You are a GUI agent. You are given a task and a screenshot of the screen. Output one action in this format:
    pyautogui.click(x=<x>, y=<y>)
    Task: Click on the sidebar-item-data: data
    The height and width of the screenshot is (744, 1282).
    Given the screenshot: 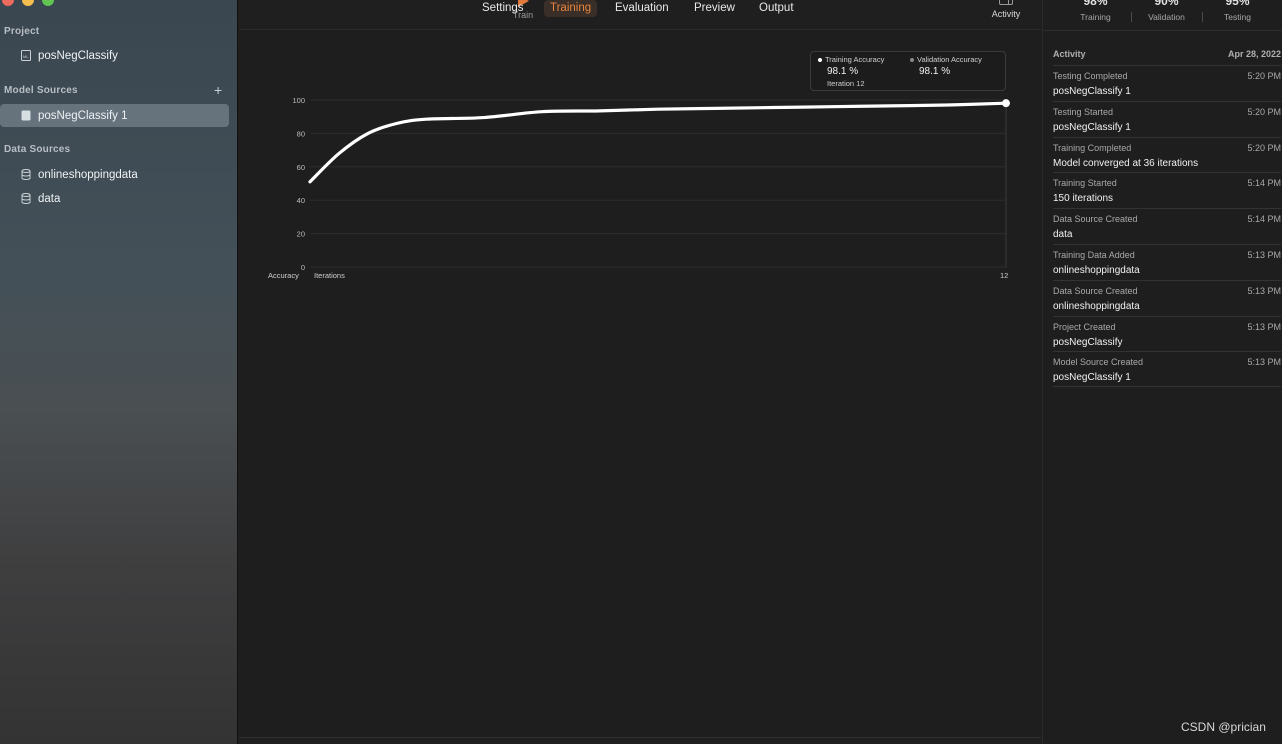 What is the action you would take?
    pyautogui.click(x=114, y=198)
    